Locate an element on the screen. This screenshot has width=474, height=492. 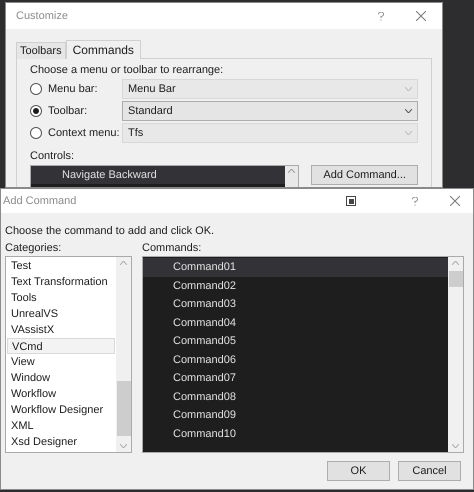
list-item: Command09 is located at coordinates (295, 415).